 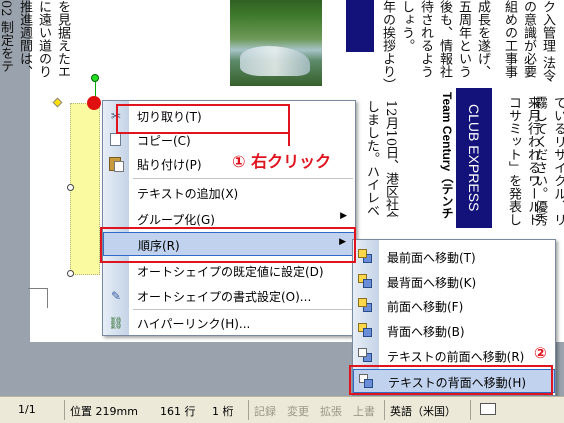 I want to click on menu-item-label: テキストの前面へ移動(R), so click(x=456, y=357).